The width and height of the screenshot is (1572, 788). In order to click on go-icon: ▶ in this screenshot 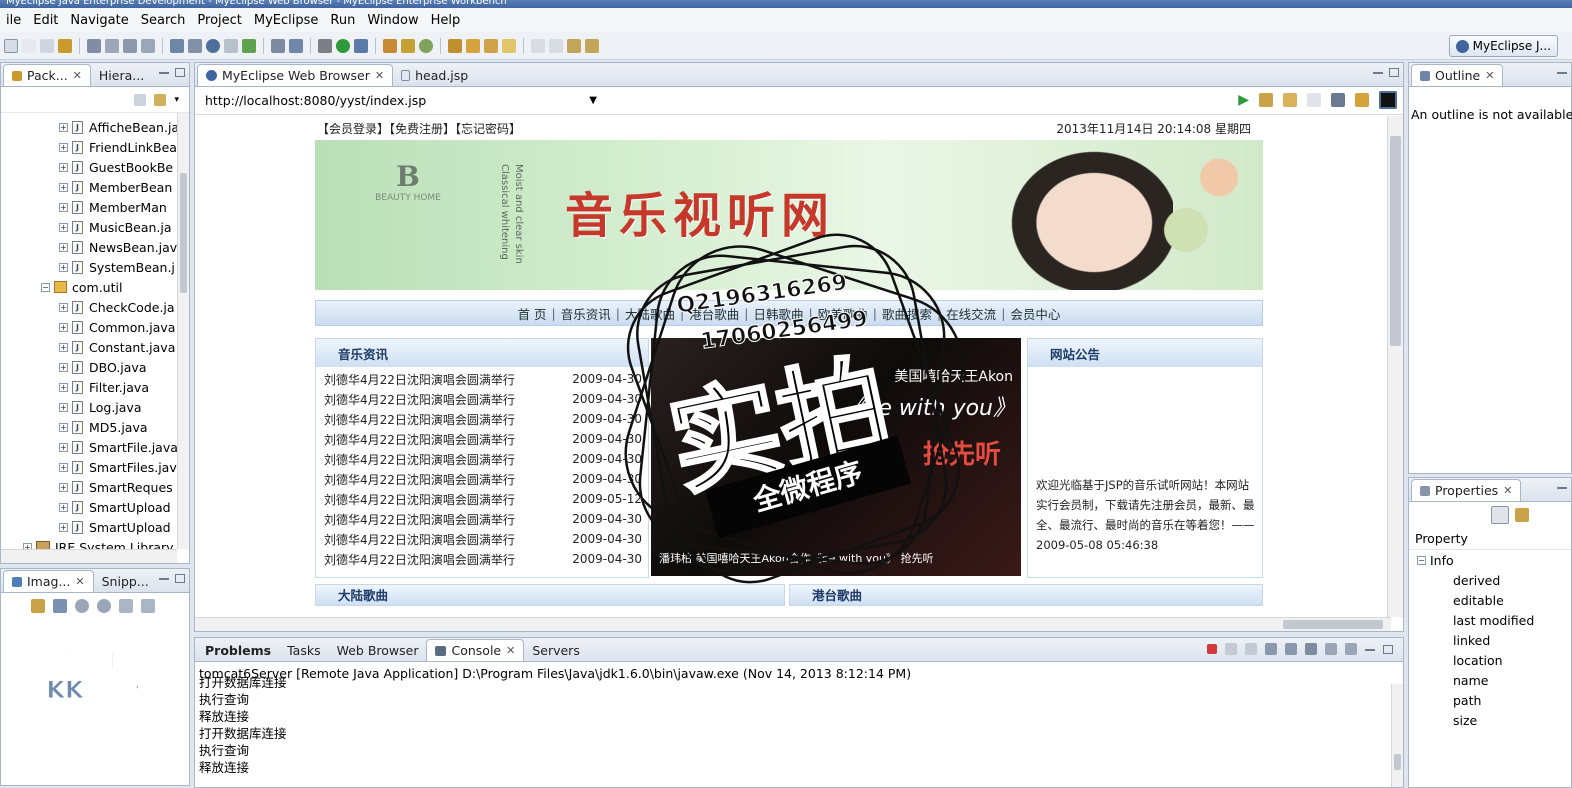, I will do `click(1243, 100)`.